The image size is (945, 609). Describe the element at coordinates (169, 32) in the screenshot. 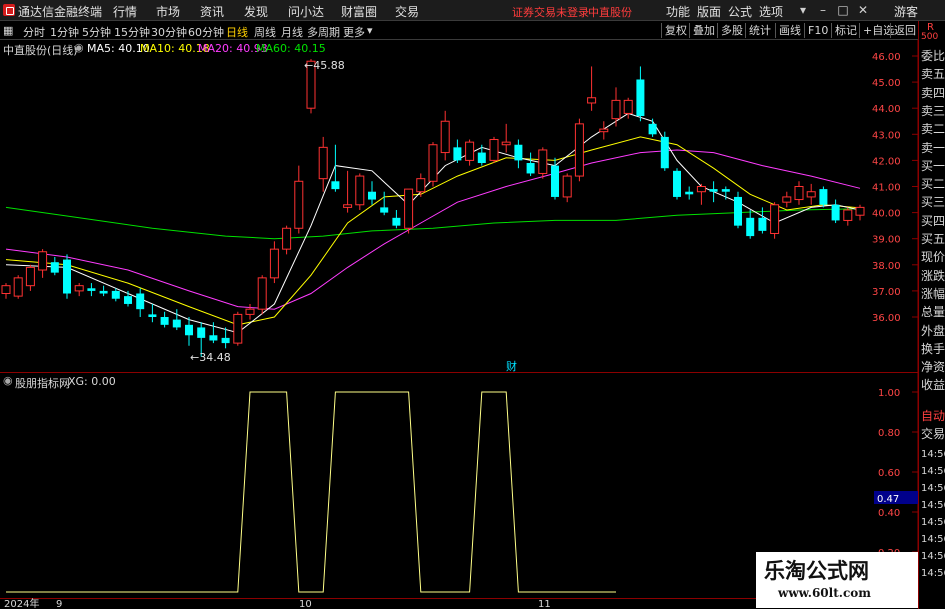

I see `tf-30min: 30分钟` at that location.